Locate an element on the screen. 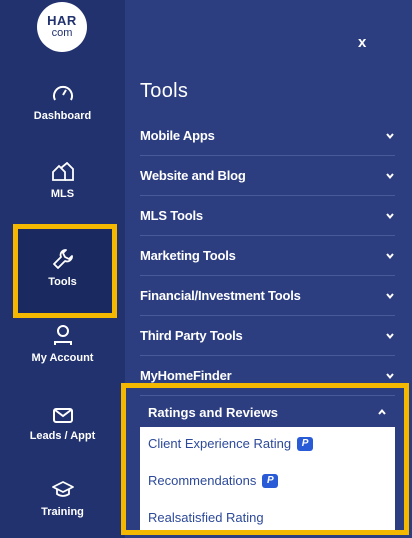  sidebar-item-leads-appt: Leads / Appt is located at coordinates (62, 424).